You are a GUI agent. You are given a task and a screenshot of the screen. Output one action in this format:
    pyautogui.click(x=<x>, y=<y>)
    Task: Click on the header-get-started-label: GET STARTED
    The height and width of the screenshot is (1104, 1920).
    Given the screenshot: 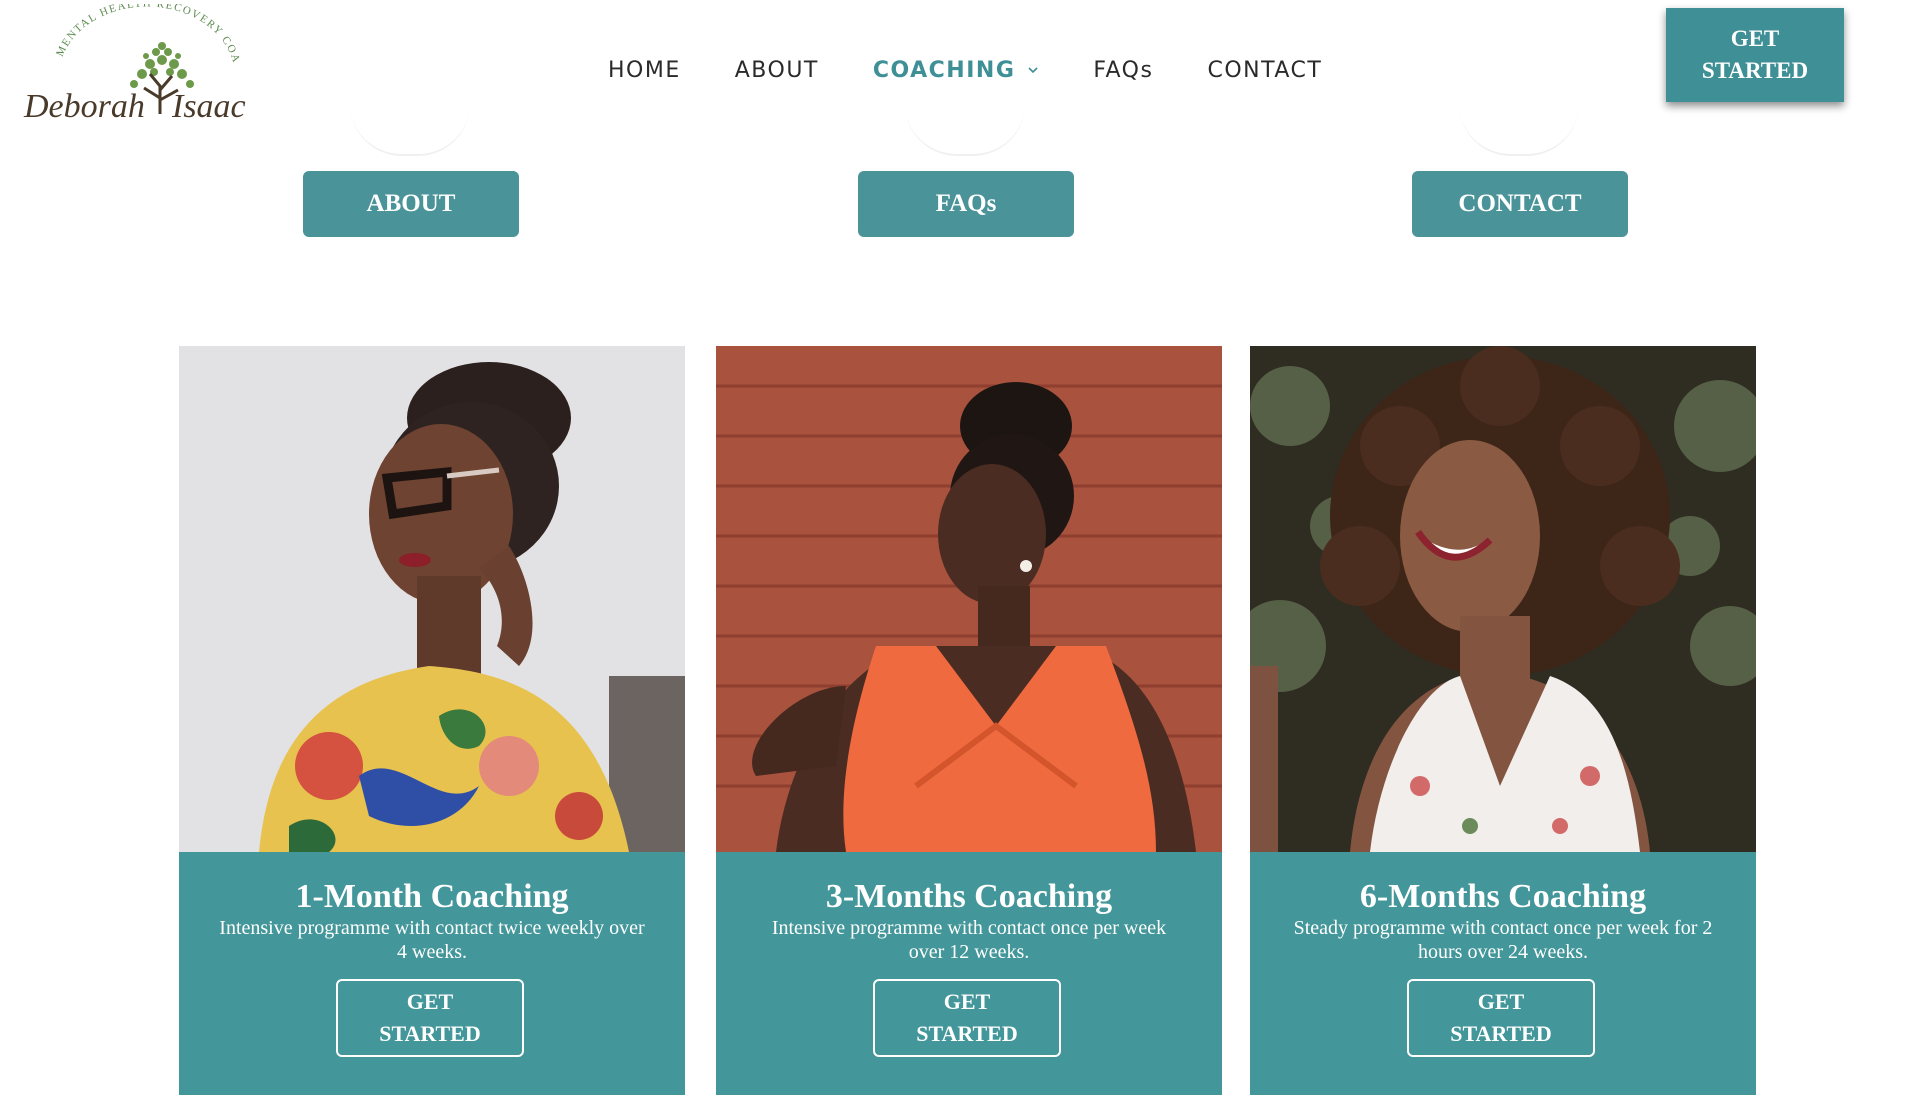 What is the action you would take?
    pyautogui.click(x=1755, y=54)
    